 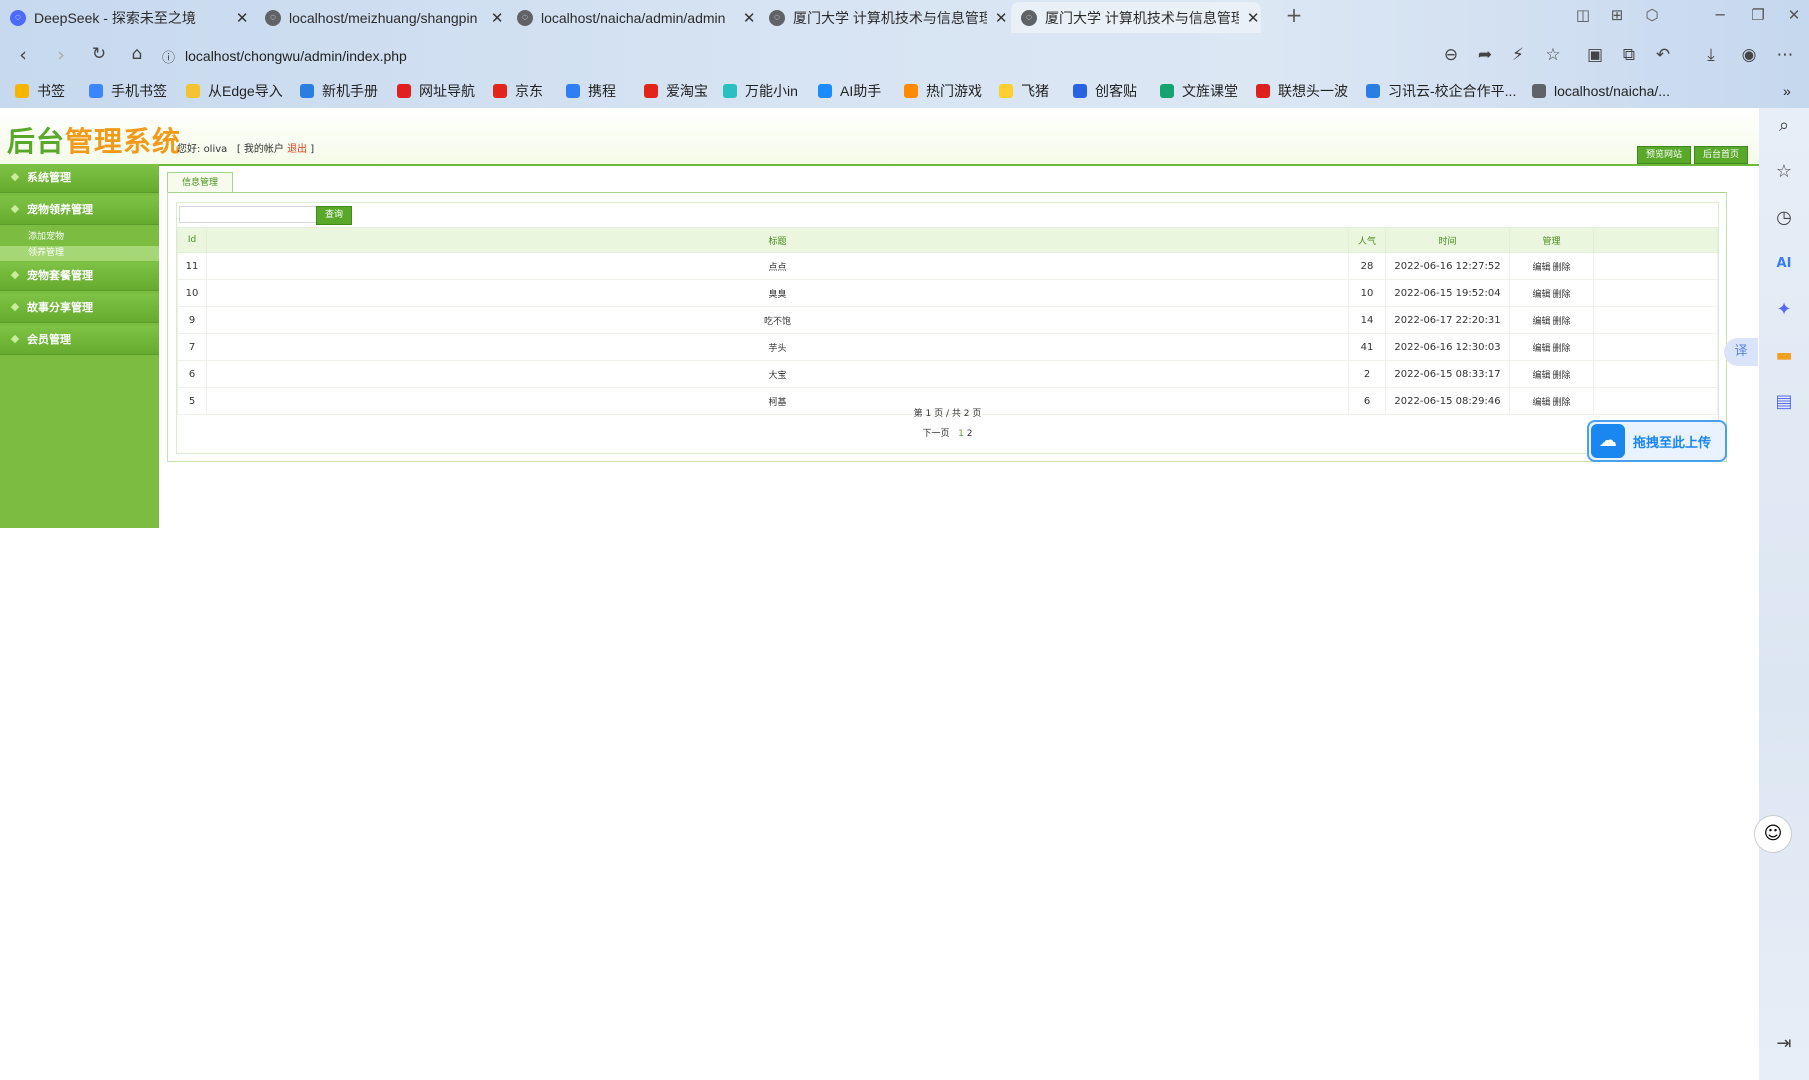 I want to click on browser-tab: ◌ DeepSeek - 探索未至之境 ✕, so click(x=125, y=17).